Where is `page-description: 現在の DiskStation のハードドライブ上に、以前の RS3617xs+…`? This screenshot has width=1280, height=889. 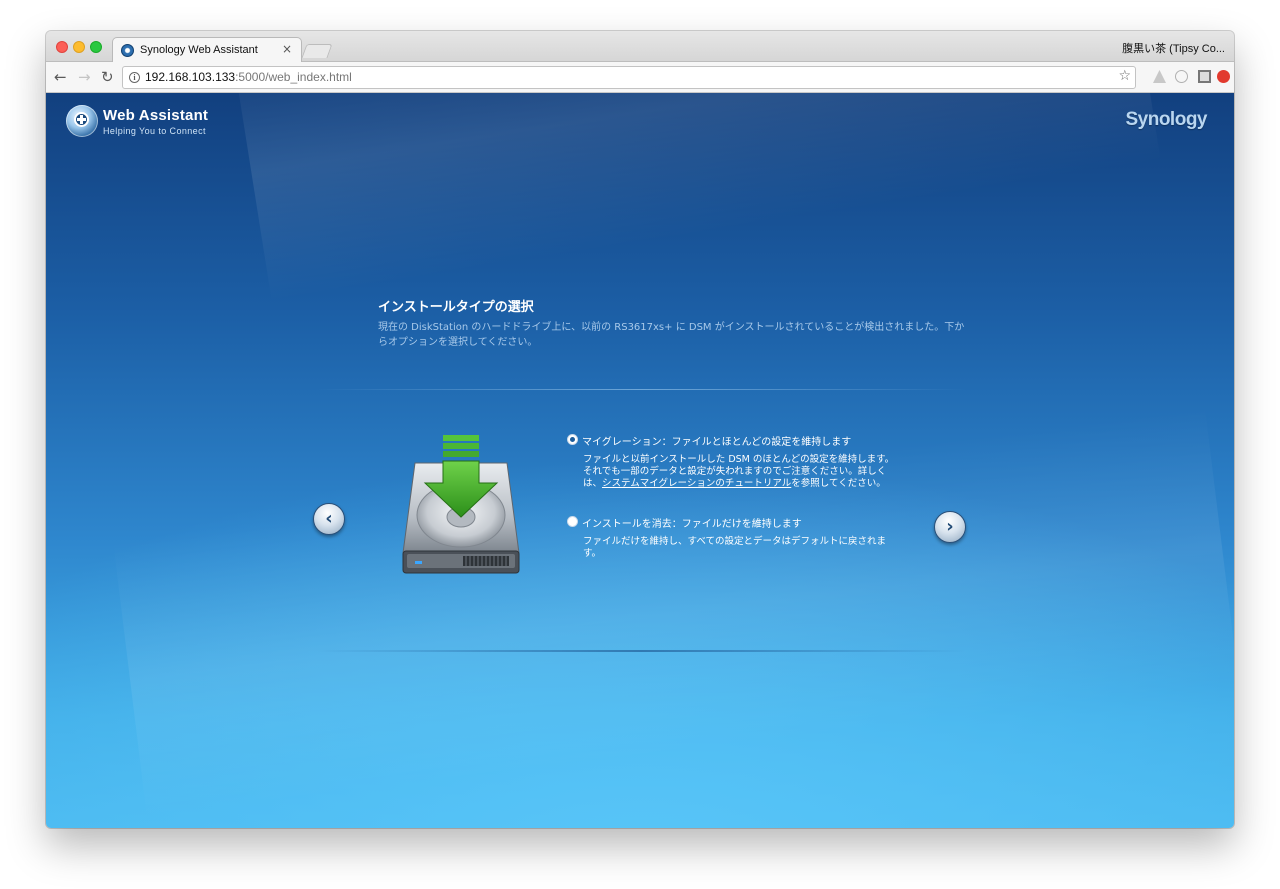 page-description: 現在の DiskStation のハードドライブ上に、以前の RS3617xs+… is located at coordinates (671, 335).